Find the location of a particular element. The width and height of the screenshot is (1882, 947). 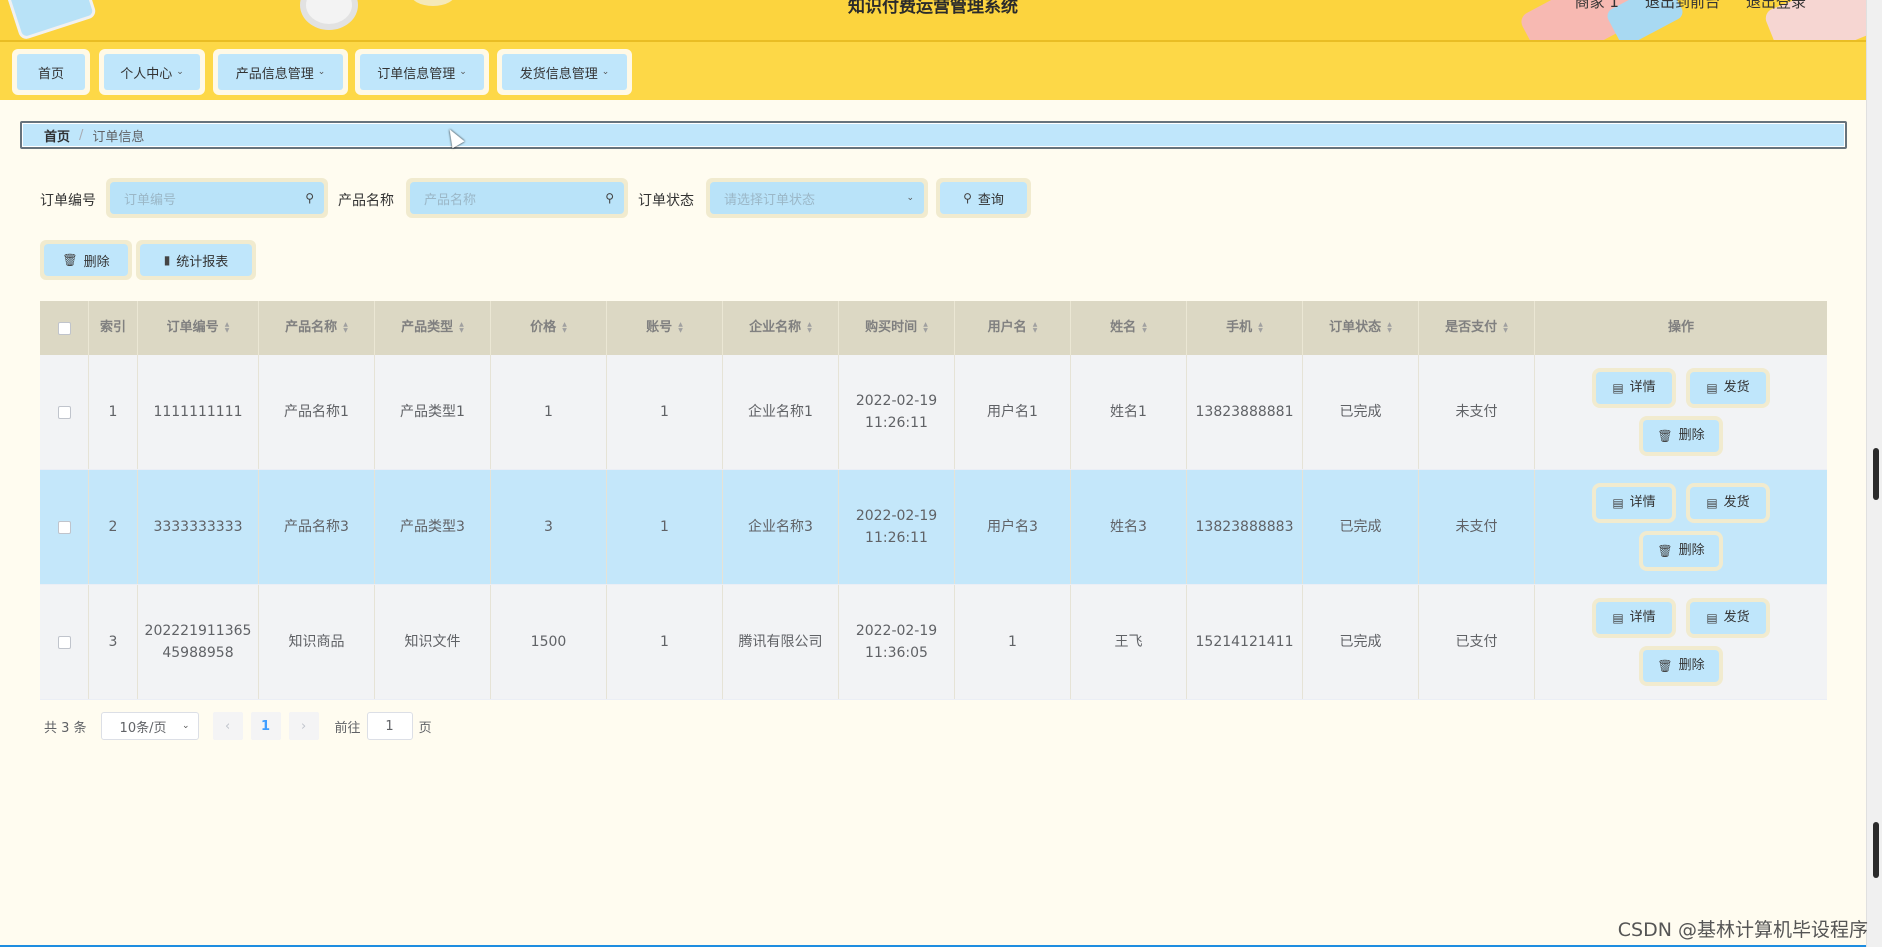

bulk-delete-button: 🗑 删除 is located at coordinates (86, 260).